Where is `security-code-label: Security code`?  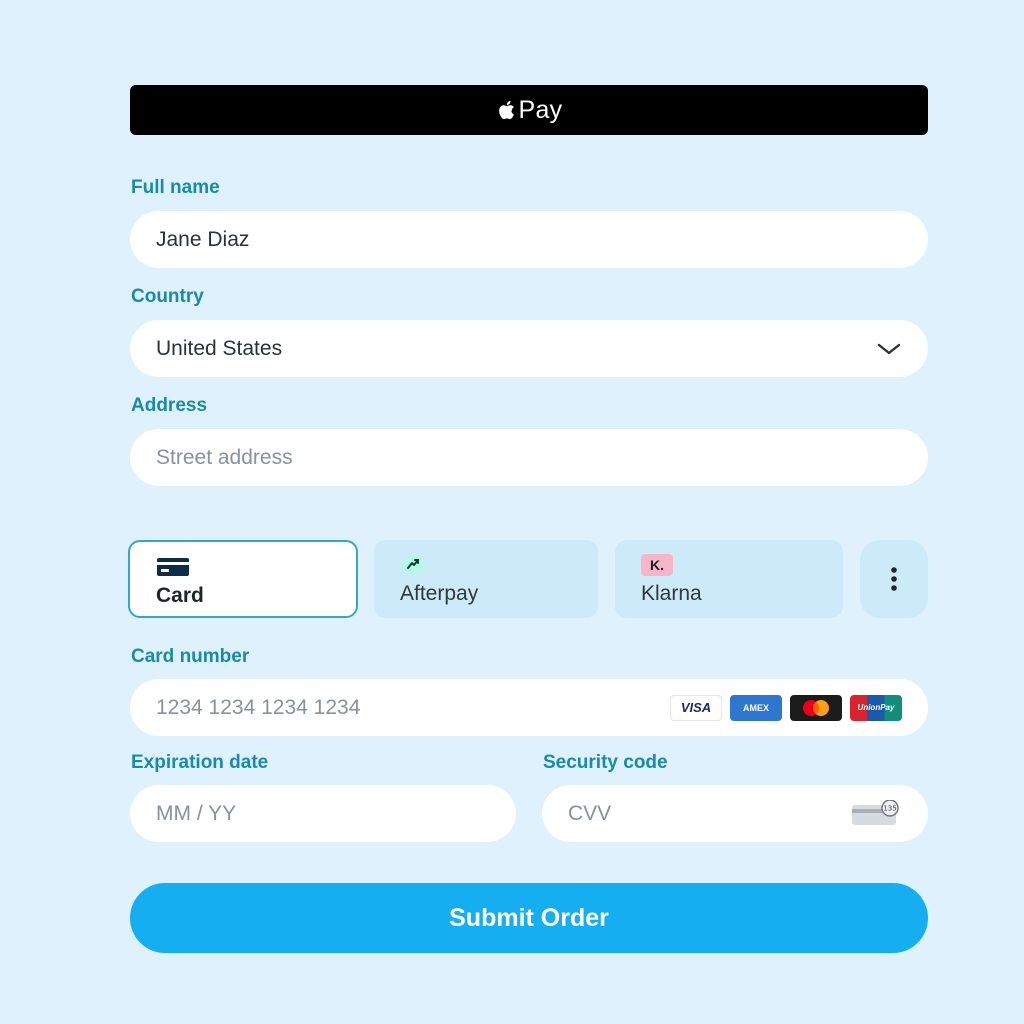
security-code-label: Security code is located at coordinates (605, 762).